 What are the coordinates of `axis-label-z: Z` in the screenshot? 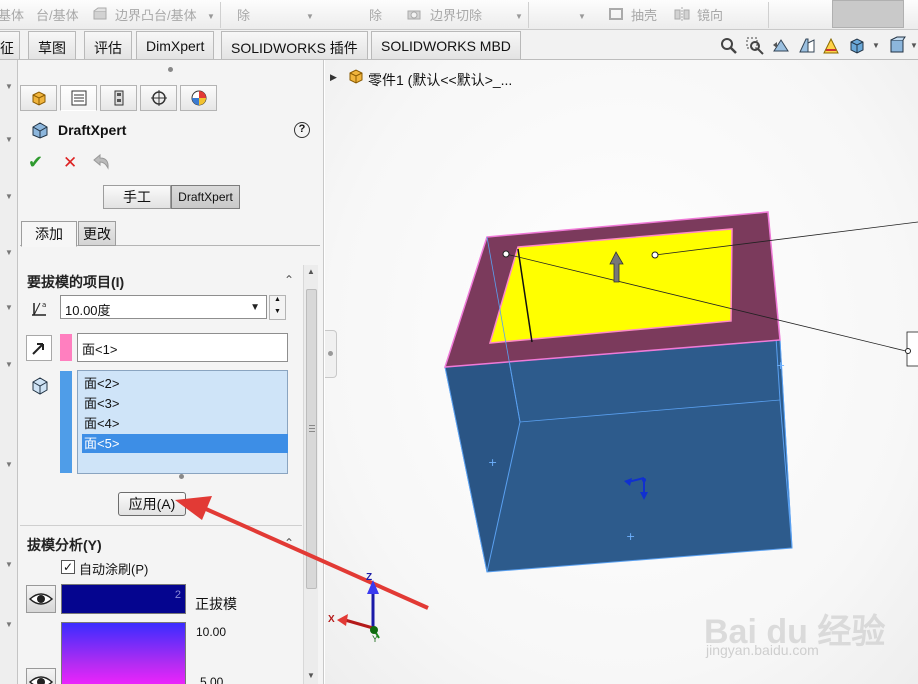 It's located at (369, 577).